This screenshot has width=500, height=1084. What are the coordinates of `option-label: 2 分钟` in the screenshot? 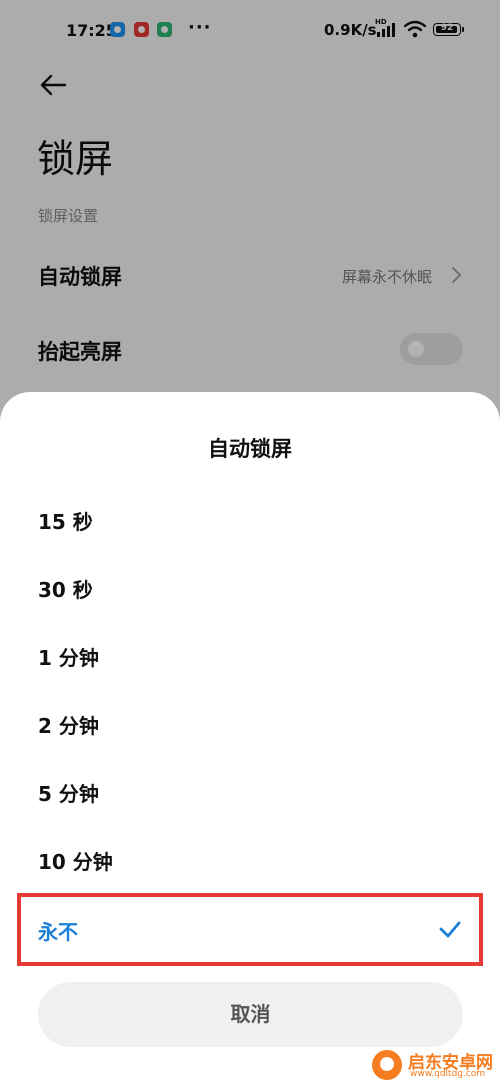 It's located at (68, 726).